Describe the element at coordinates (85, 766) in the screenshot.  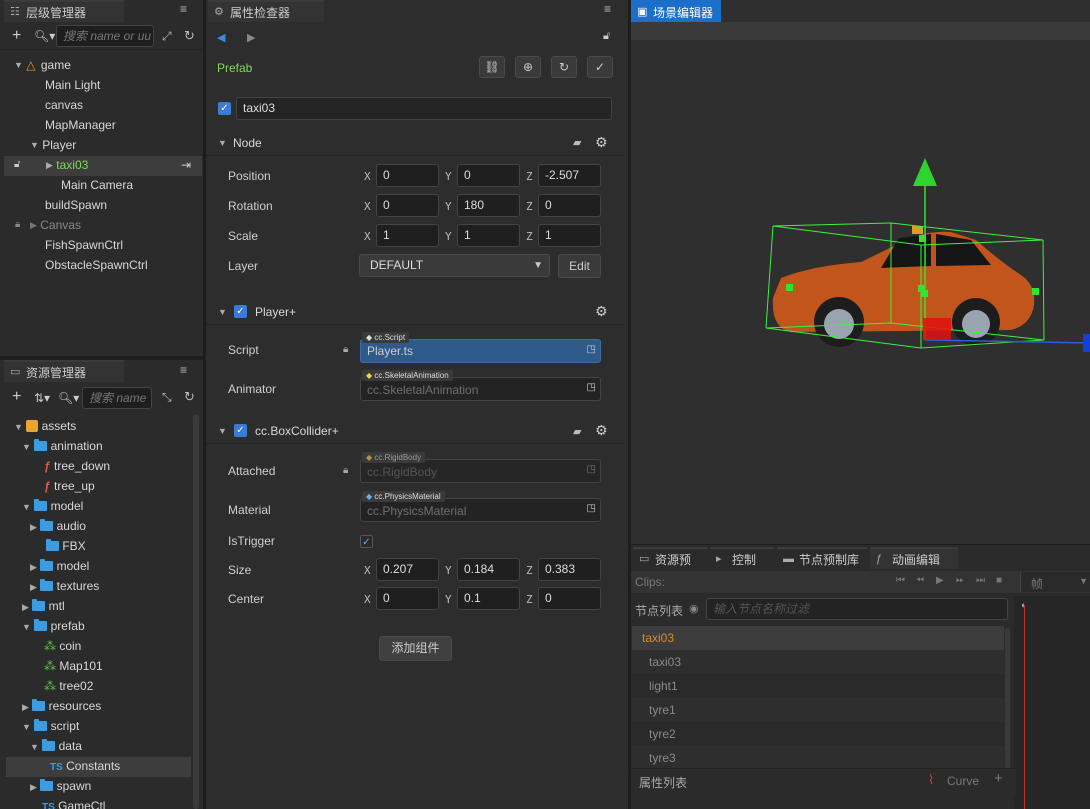
I see `asset-constants: TS Constants` at that location.